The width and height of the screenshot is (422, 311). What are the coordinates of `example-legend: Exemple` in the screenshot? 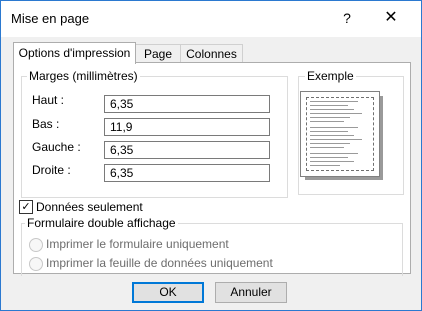 It's located at (330, 76).